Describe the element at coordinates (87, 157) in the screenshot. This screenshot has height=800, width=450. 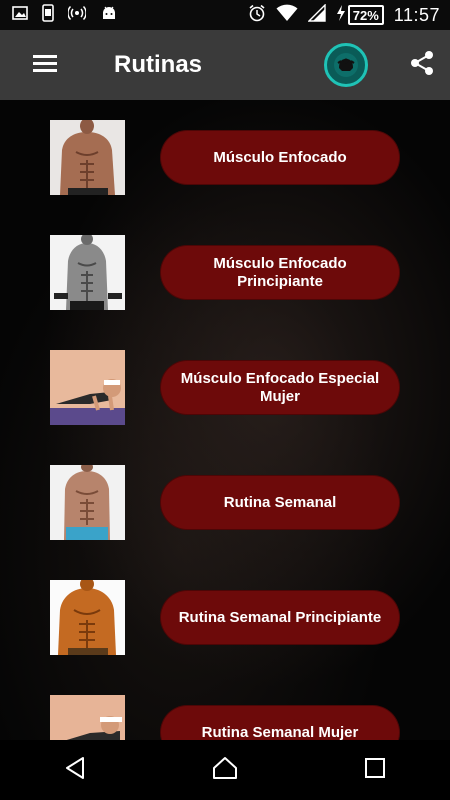
I see `male-torso-photo` at that location.